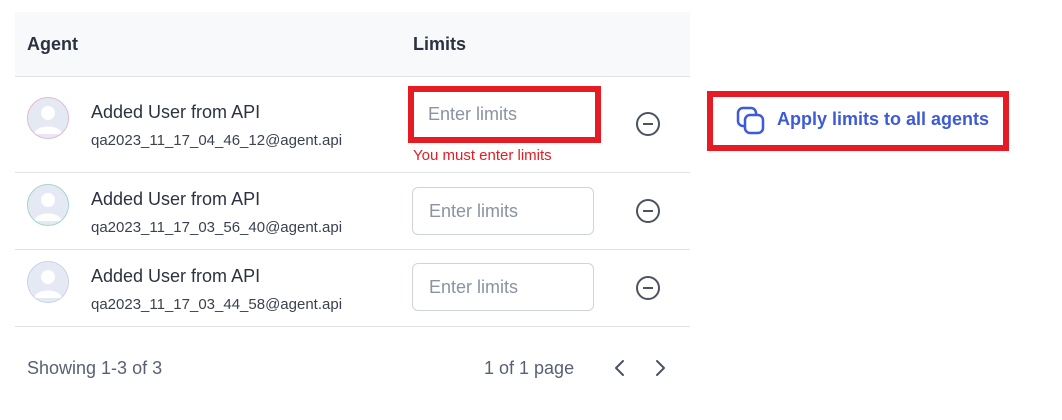 The height and width of the screenshot is (420, 1062). Describe the element at coordinates (482, 155) in the screenshot. I see `limits-error-message: You must enter limits` at that location.